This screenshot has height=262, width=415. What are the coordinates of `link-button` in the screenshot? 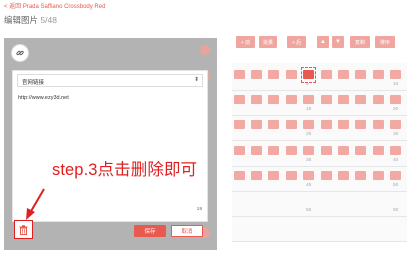 It's located at (20, 53).